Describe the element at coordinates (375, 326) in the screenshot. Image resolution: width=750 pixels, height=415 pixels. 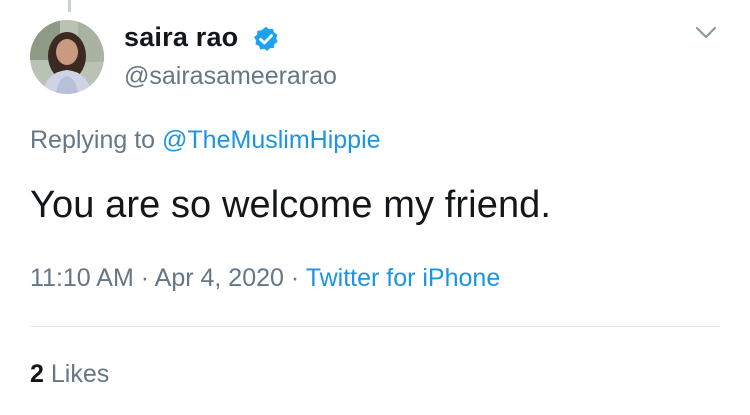
I see `divider` at that location.